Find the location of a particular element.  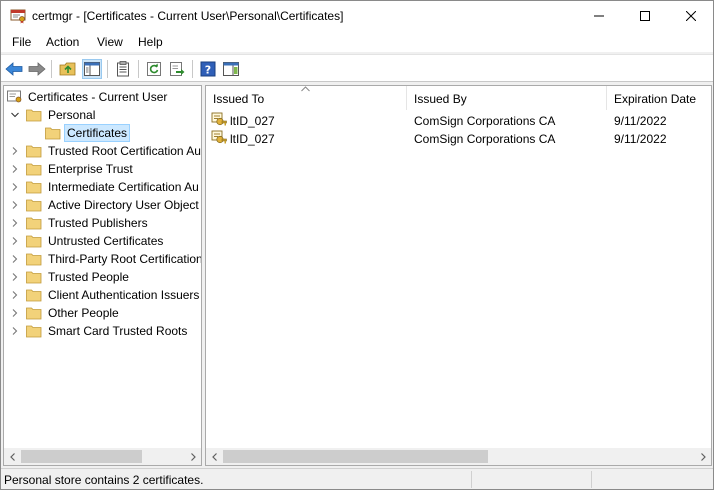

tree-node-label: Smart Card Trusted Roots is located at coordinates (118, 331).